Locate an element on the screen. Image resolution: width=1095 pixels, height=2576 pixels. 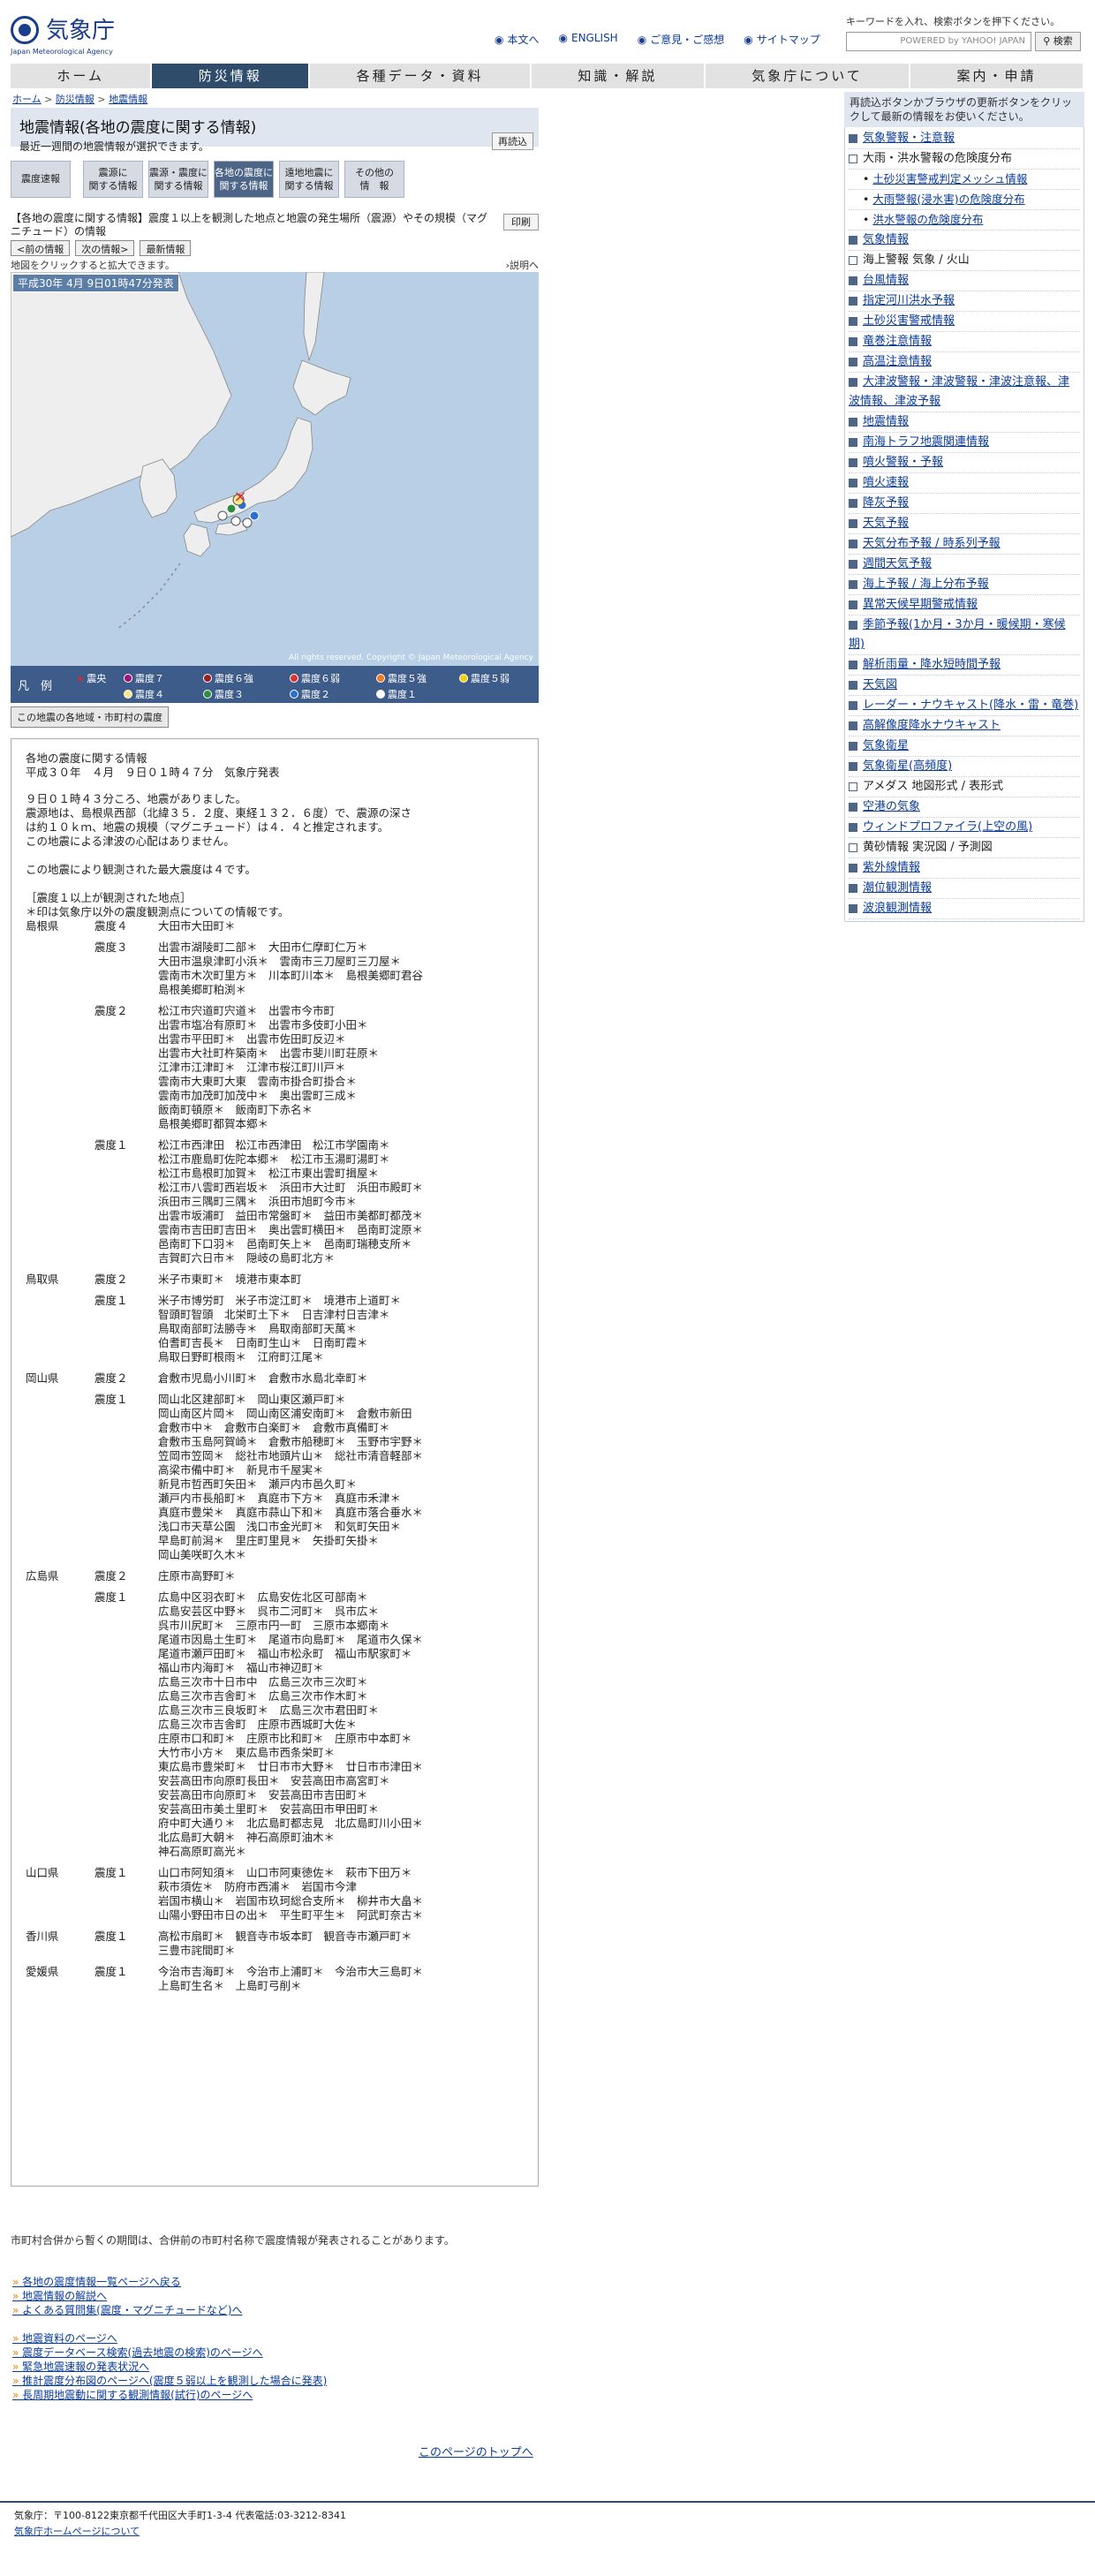
link-english-label: ENGLISH is located at coordinates (594, 38).